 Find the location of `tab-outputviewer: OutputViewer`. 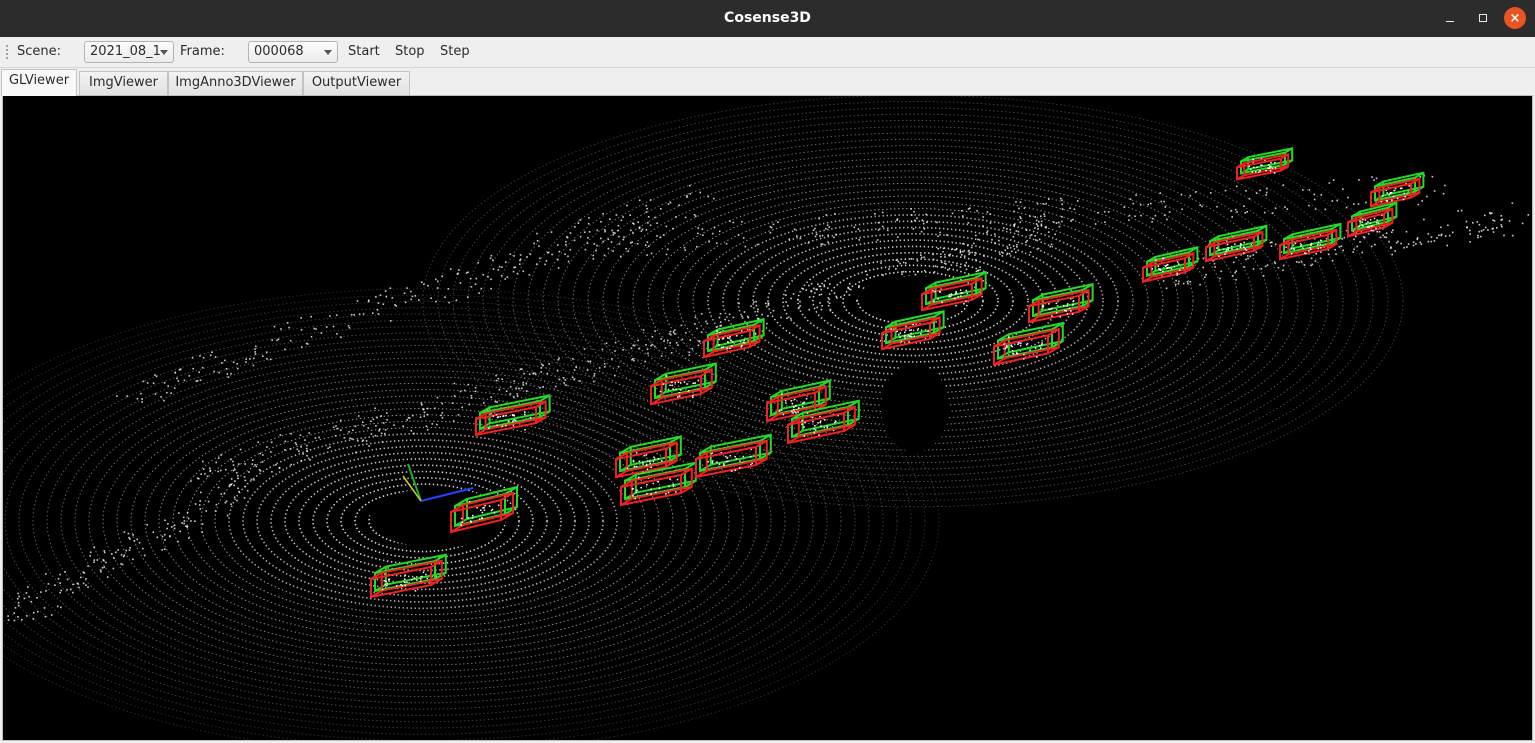

tab-outputviewer: OutputViewer is located at coordinates (356, 83).